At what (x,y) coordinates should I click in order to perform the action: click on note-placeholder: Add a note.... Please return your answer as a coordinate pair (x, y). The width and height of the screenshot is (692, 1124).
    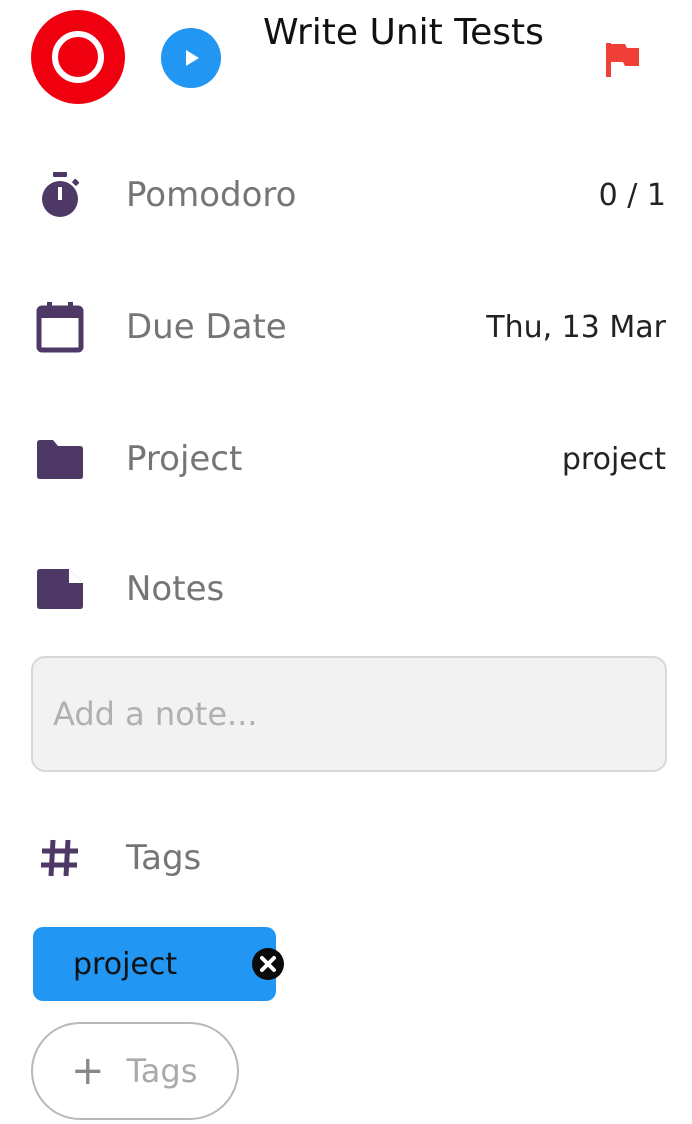
    Looking at the image, I should click on (155, 714).